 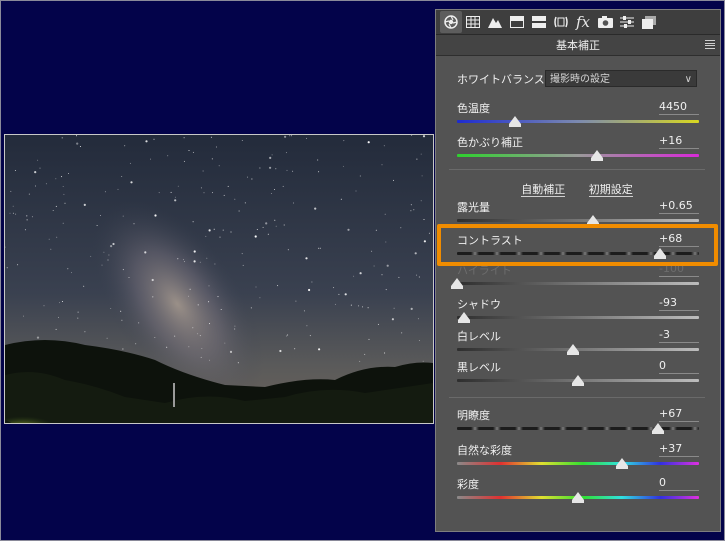 I want to click on blacks-slider-thumb, so click(x=578, y=380).